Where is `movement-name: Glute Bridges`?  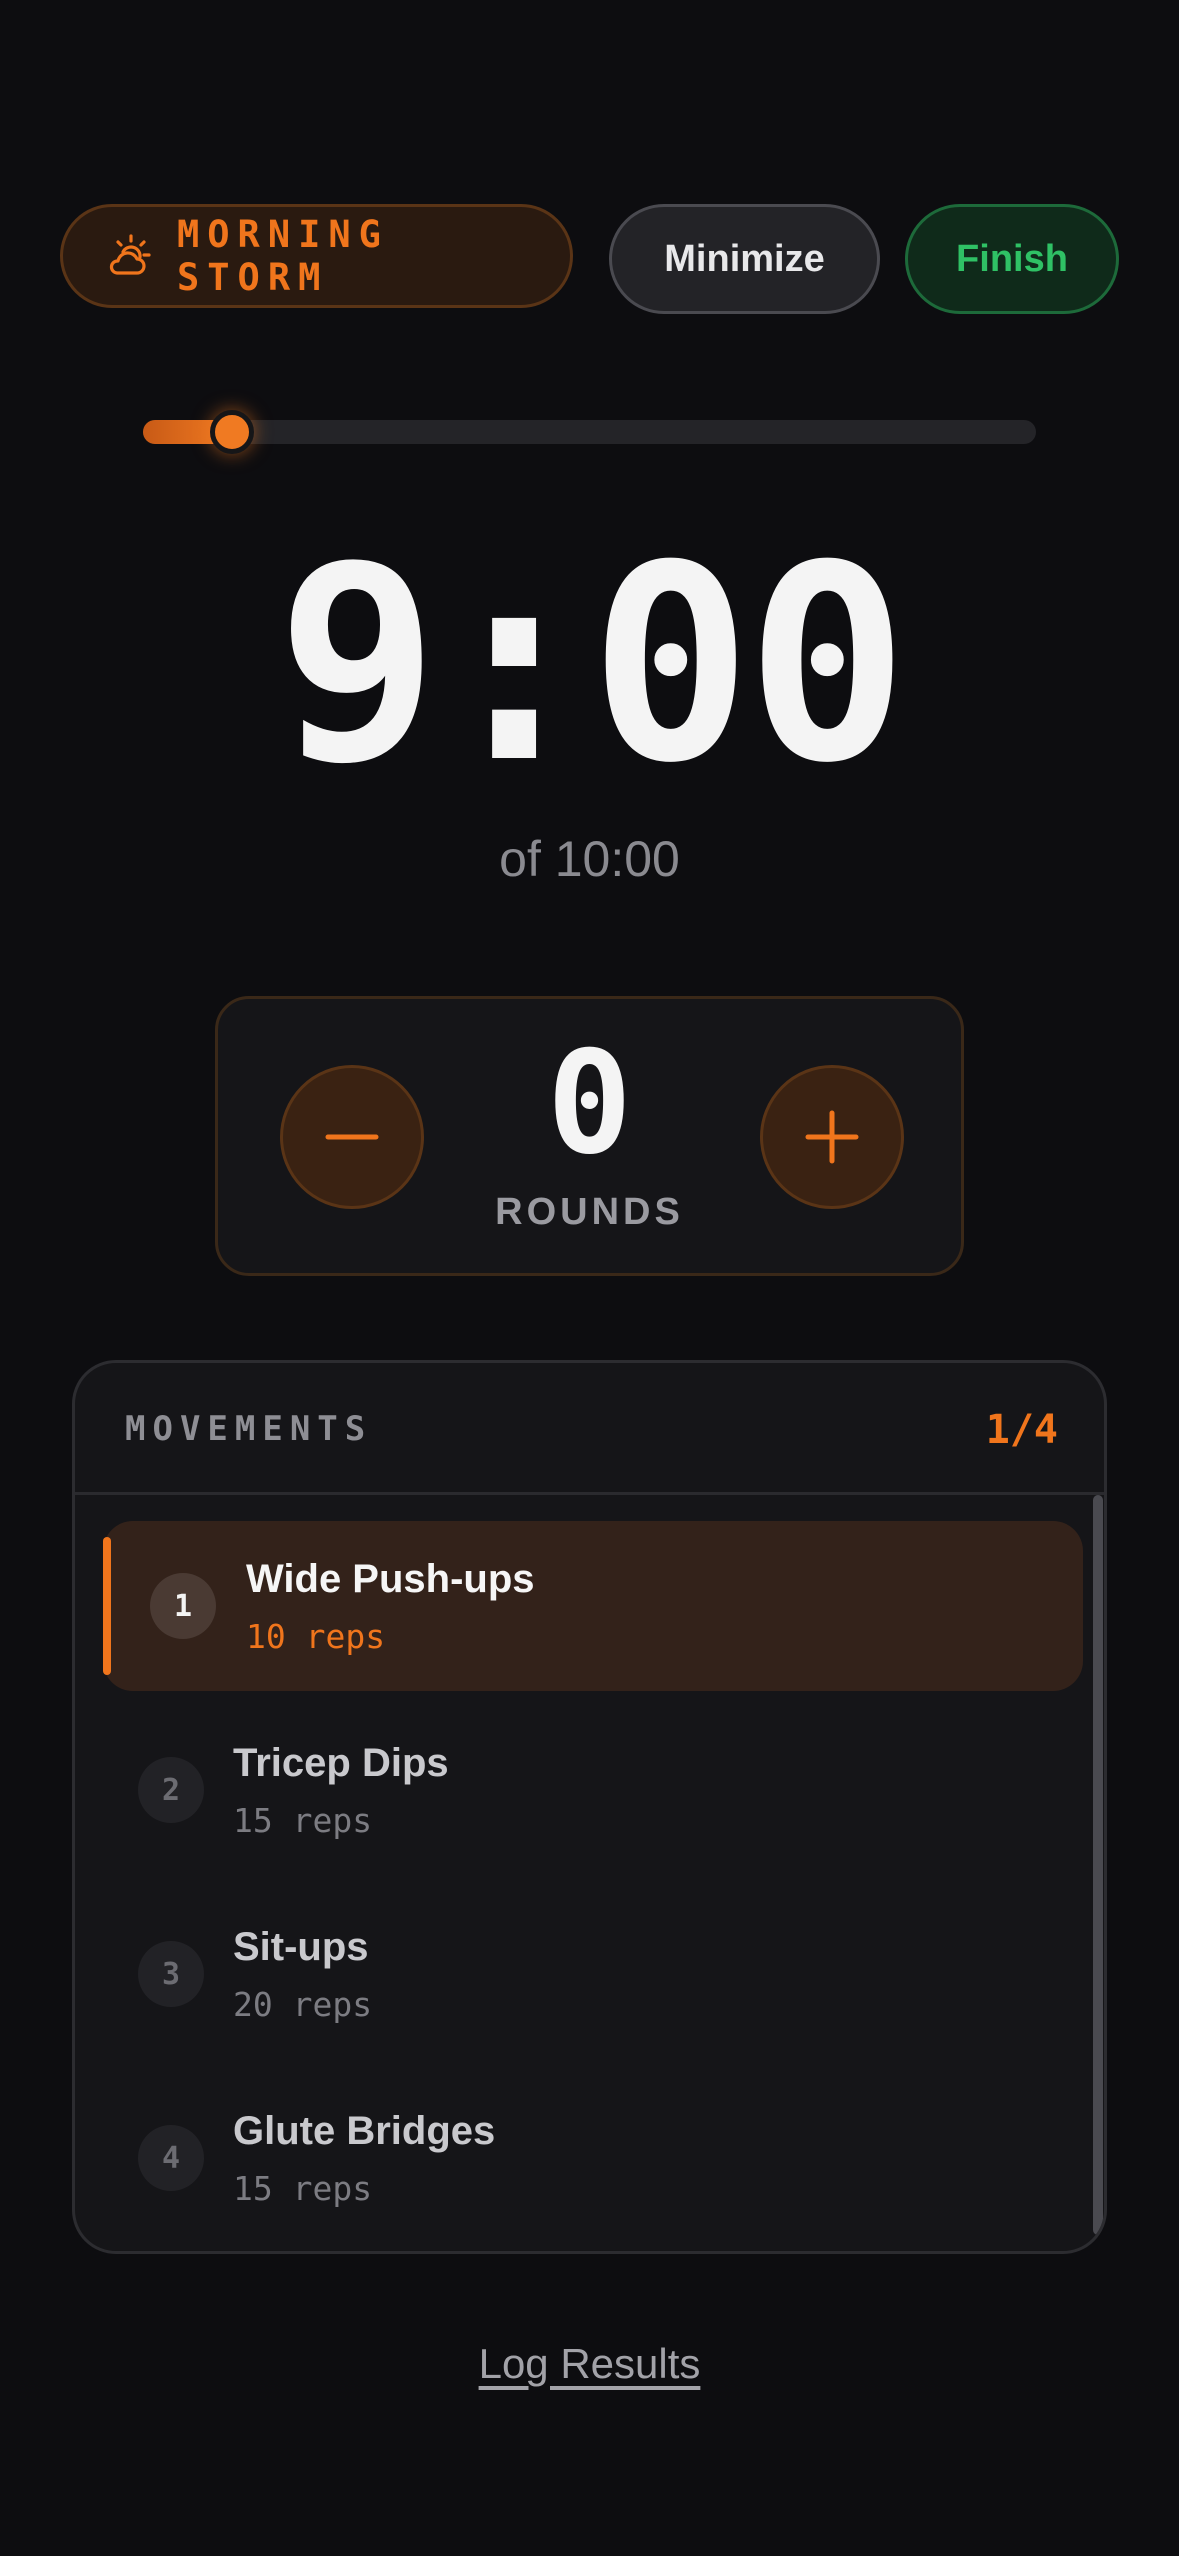 movement-name: Glute Bridges is located at coordinates (364, 2131).